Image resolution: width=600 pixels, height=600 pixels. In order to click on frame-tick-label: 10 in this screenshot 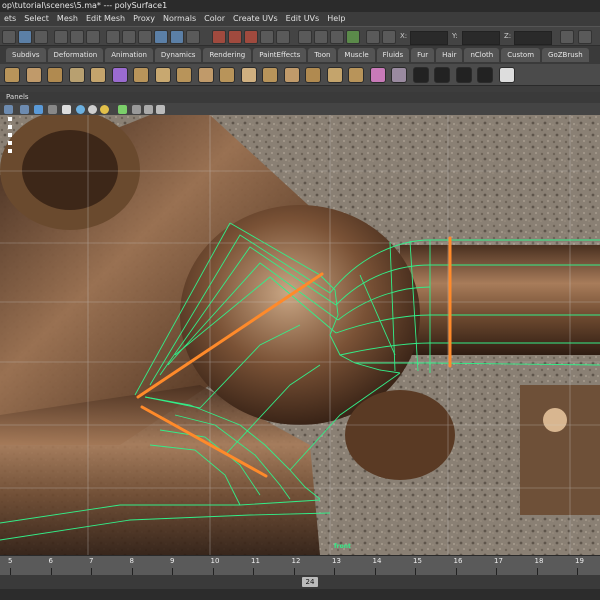, I will do `click(215, 561)`.